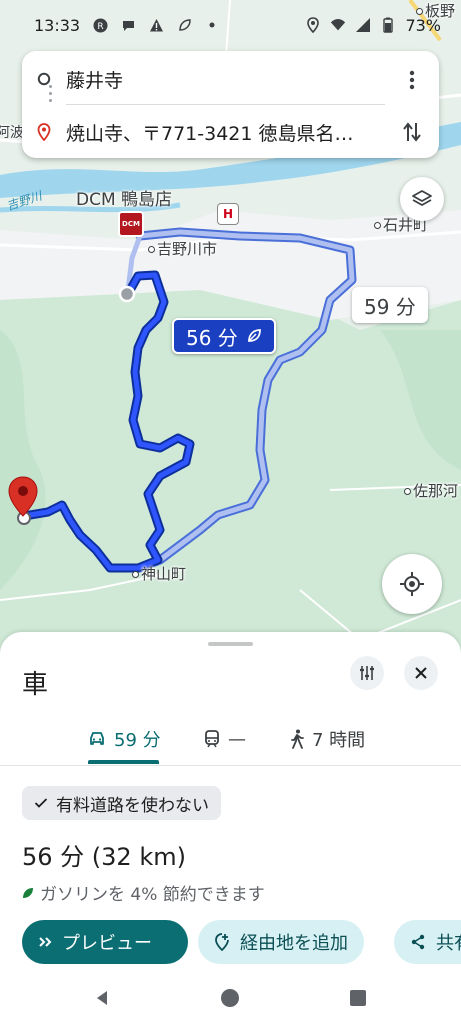  Describe the element at coordinates (94, 79) in the screenshot. I see `origin-field: 藤井寺` at that location.